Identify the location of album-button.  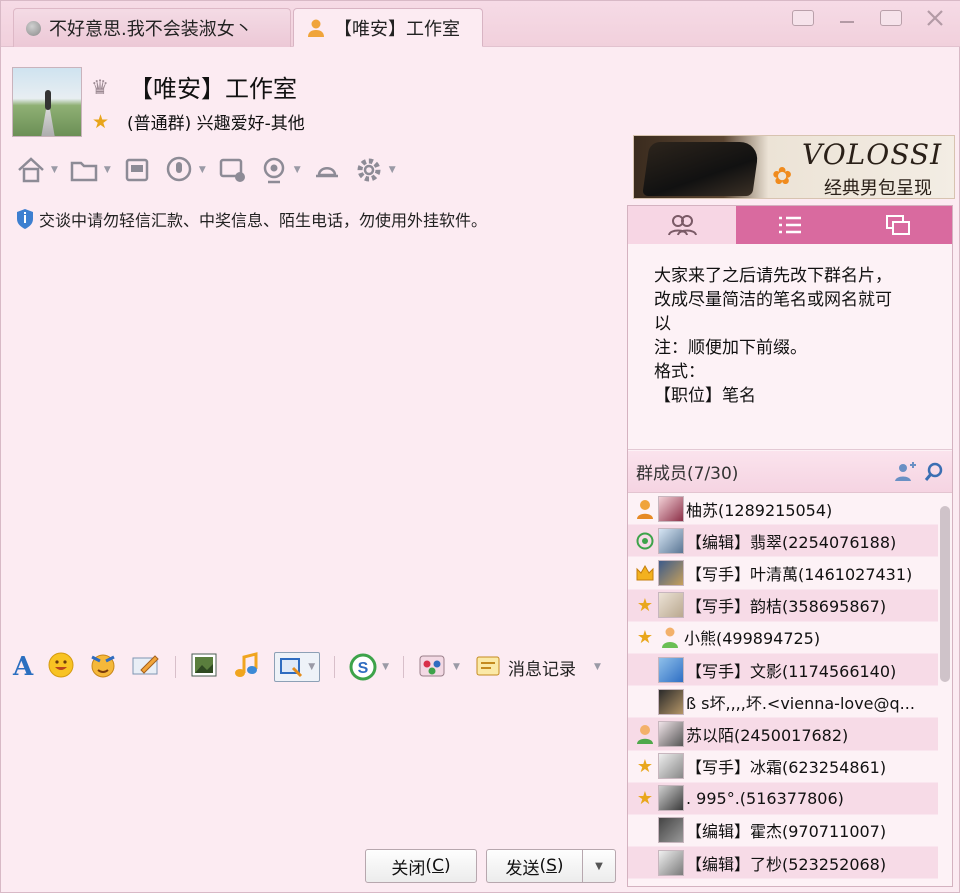
(137, 170).